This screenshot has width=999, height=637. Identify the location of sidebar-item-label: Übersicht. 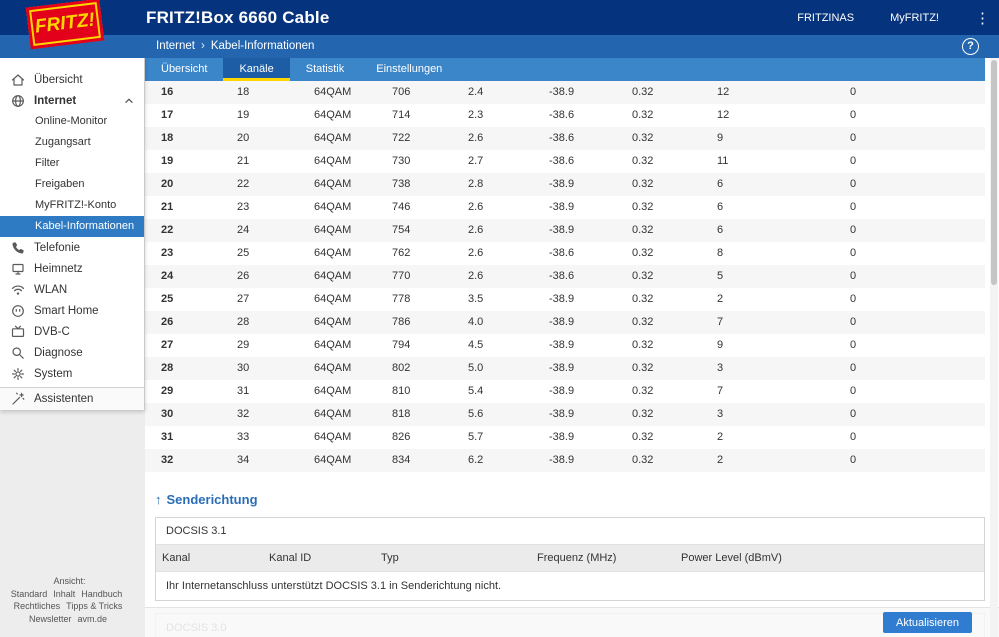
(58, 79).